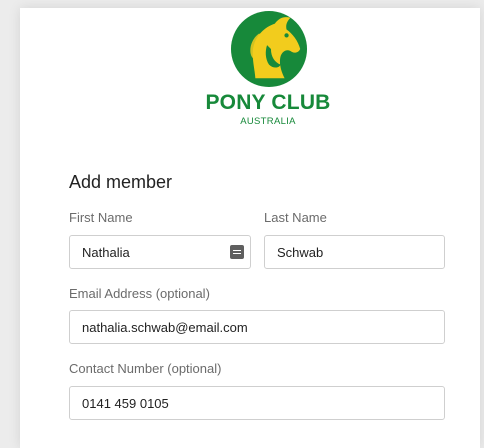 The image size is (484, 448). What do you see at coordinates (121, 182) in the screenshot?
I see `form-title: Add member` at bounding box center [121, 182].